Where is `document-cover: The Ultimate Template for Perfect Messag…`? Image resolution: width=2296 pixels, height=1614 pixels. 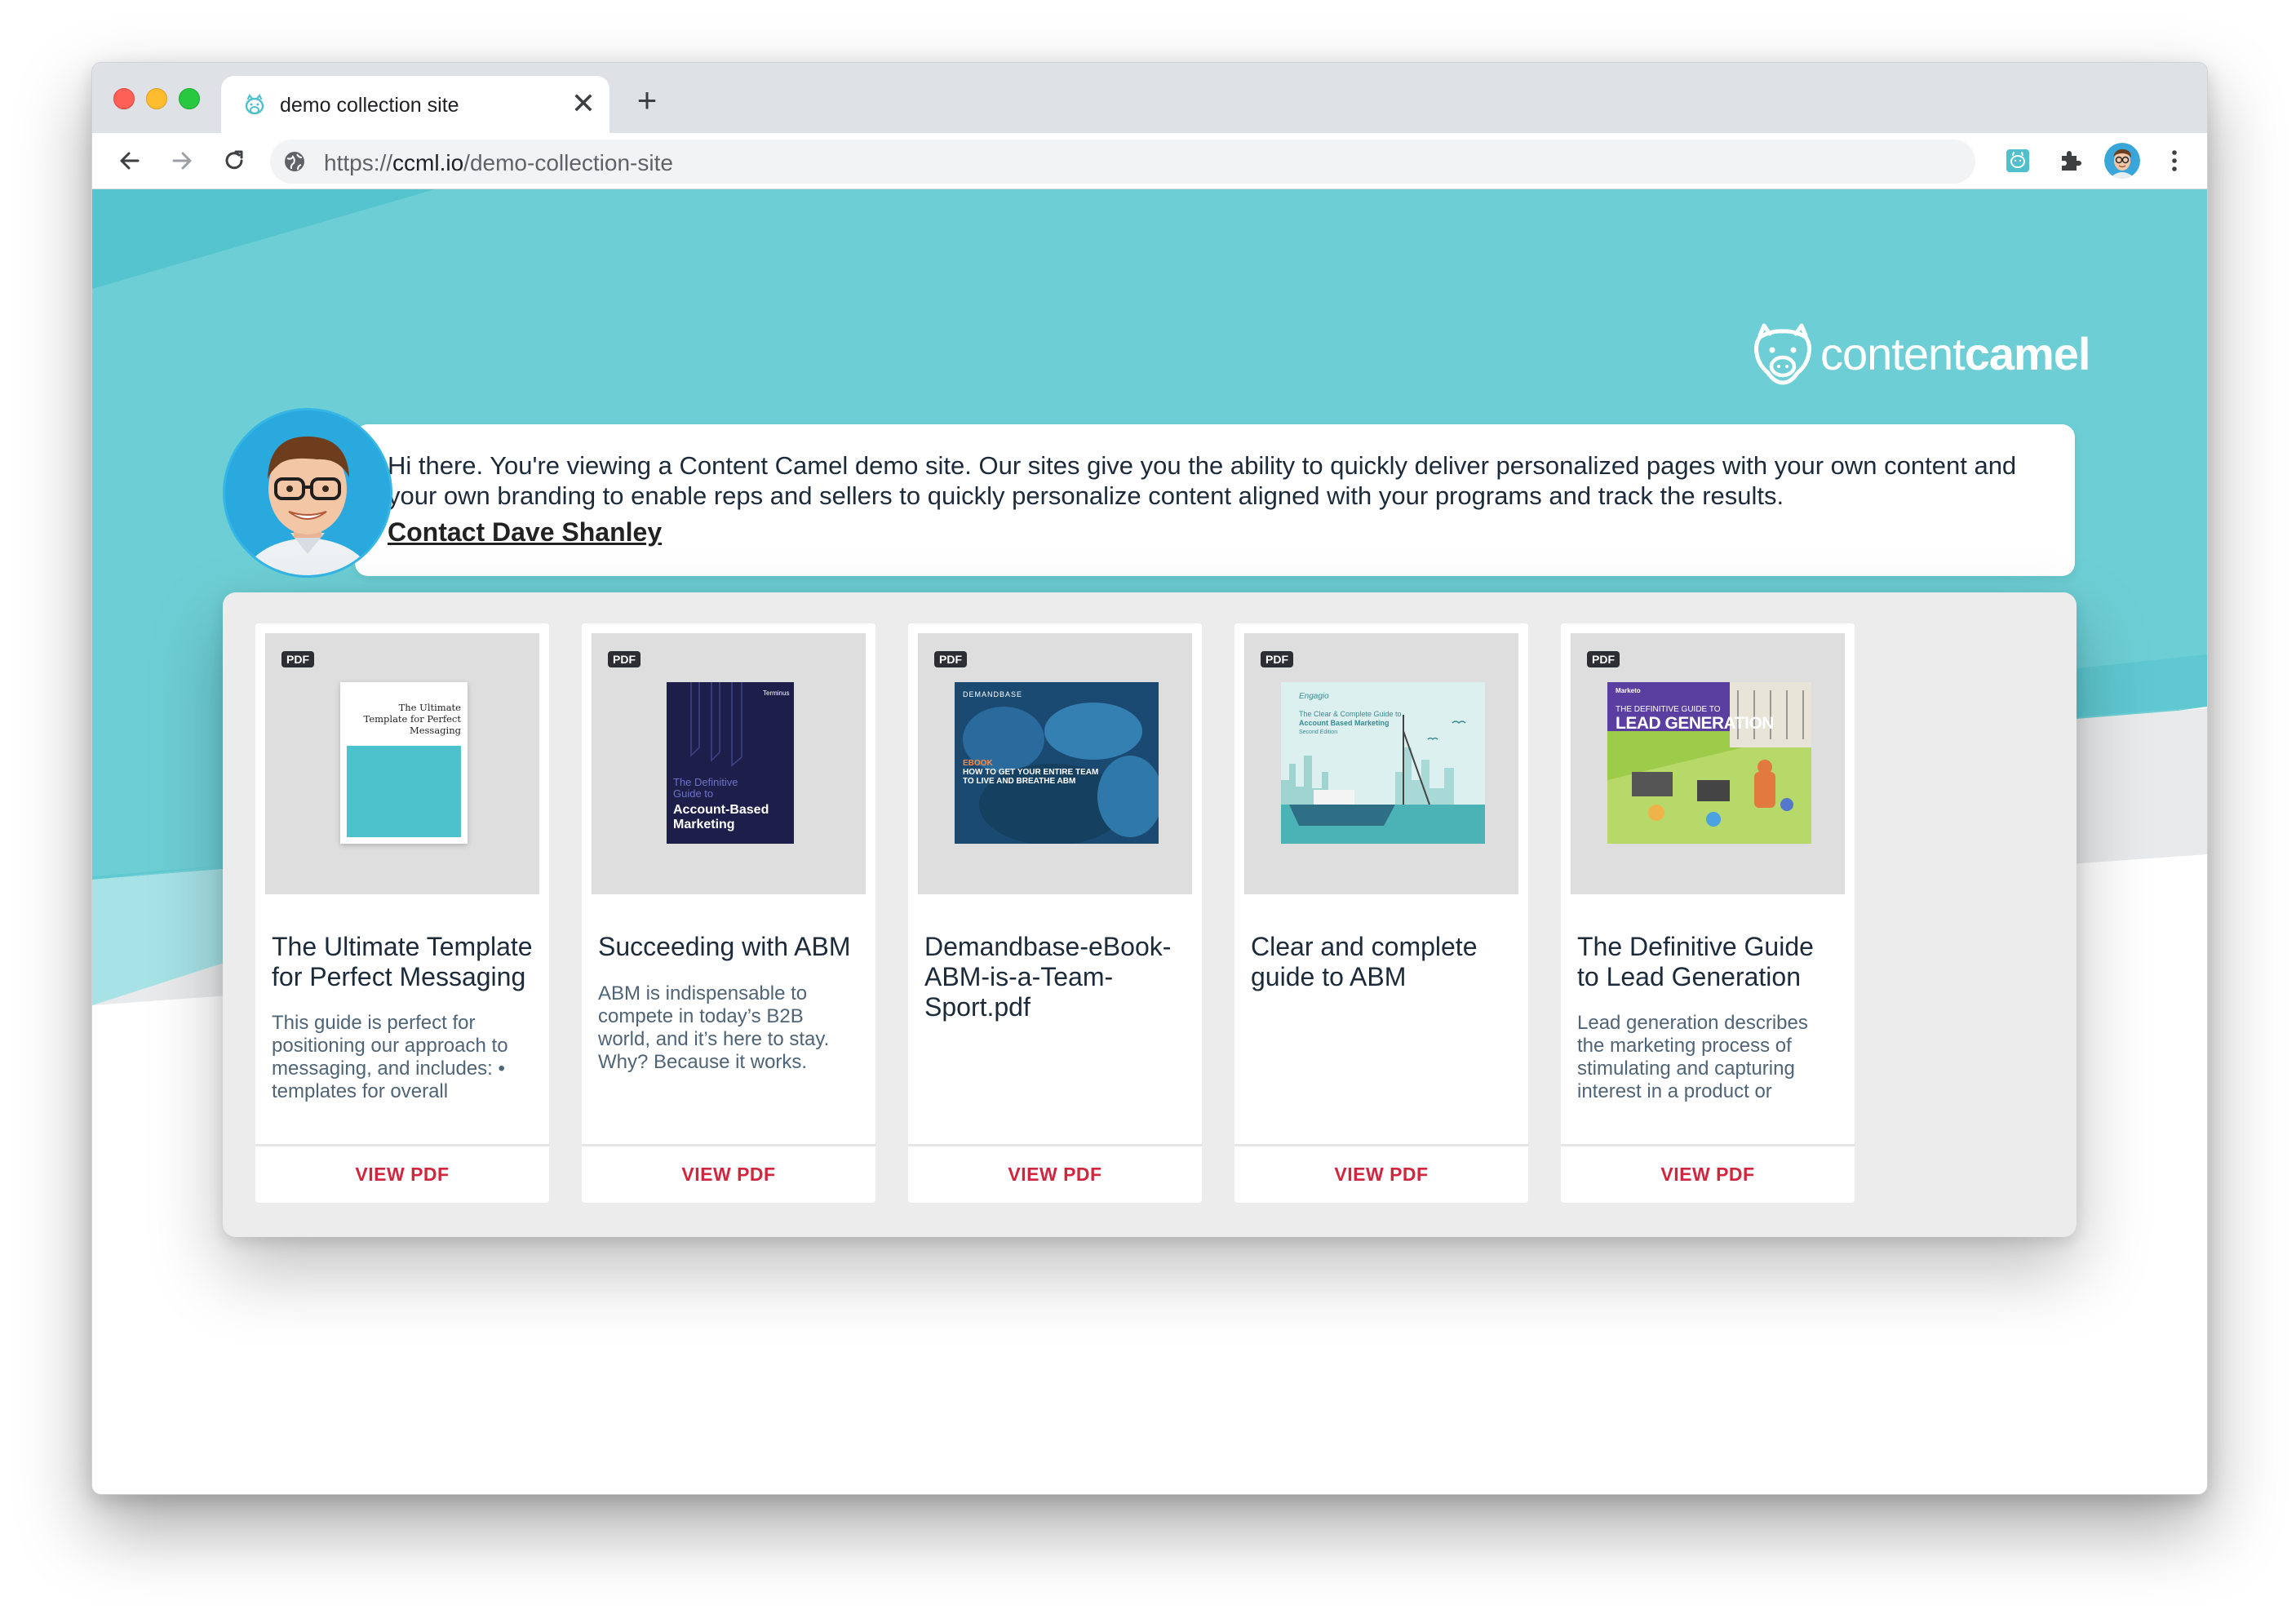 document-cover: The Ultimate Template for Perfect Messag… is located at coordinates (404, 763).